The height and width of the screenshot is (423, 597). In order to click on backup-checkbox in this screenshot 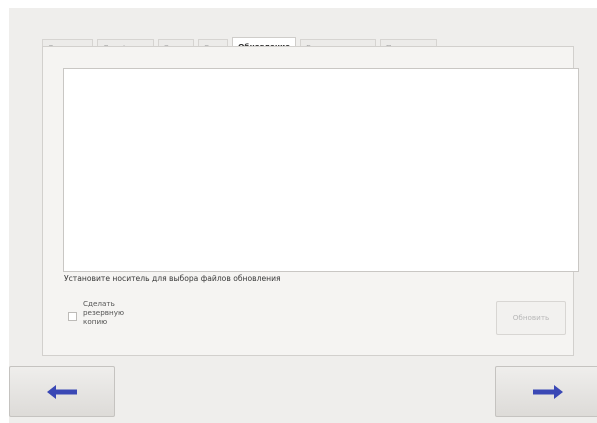, I will do `click(72, 316)`.